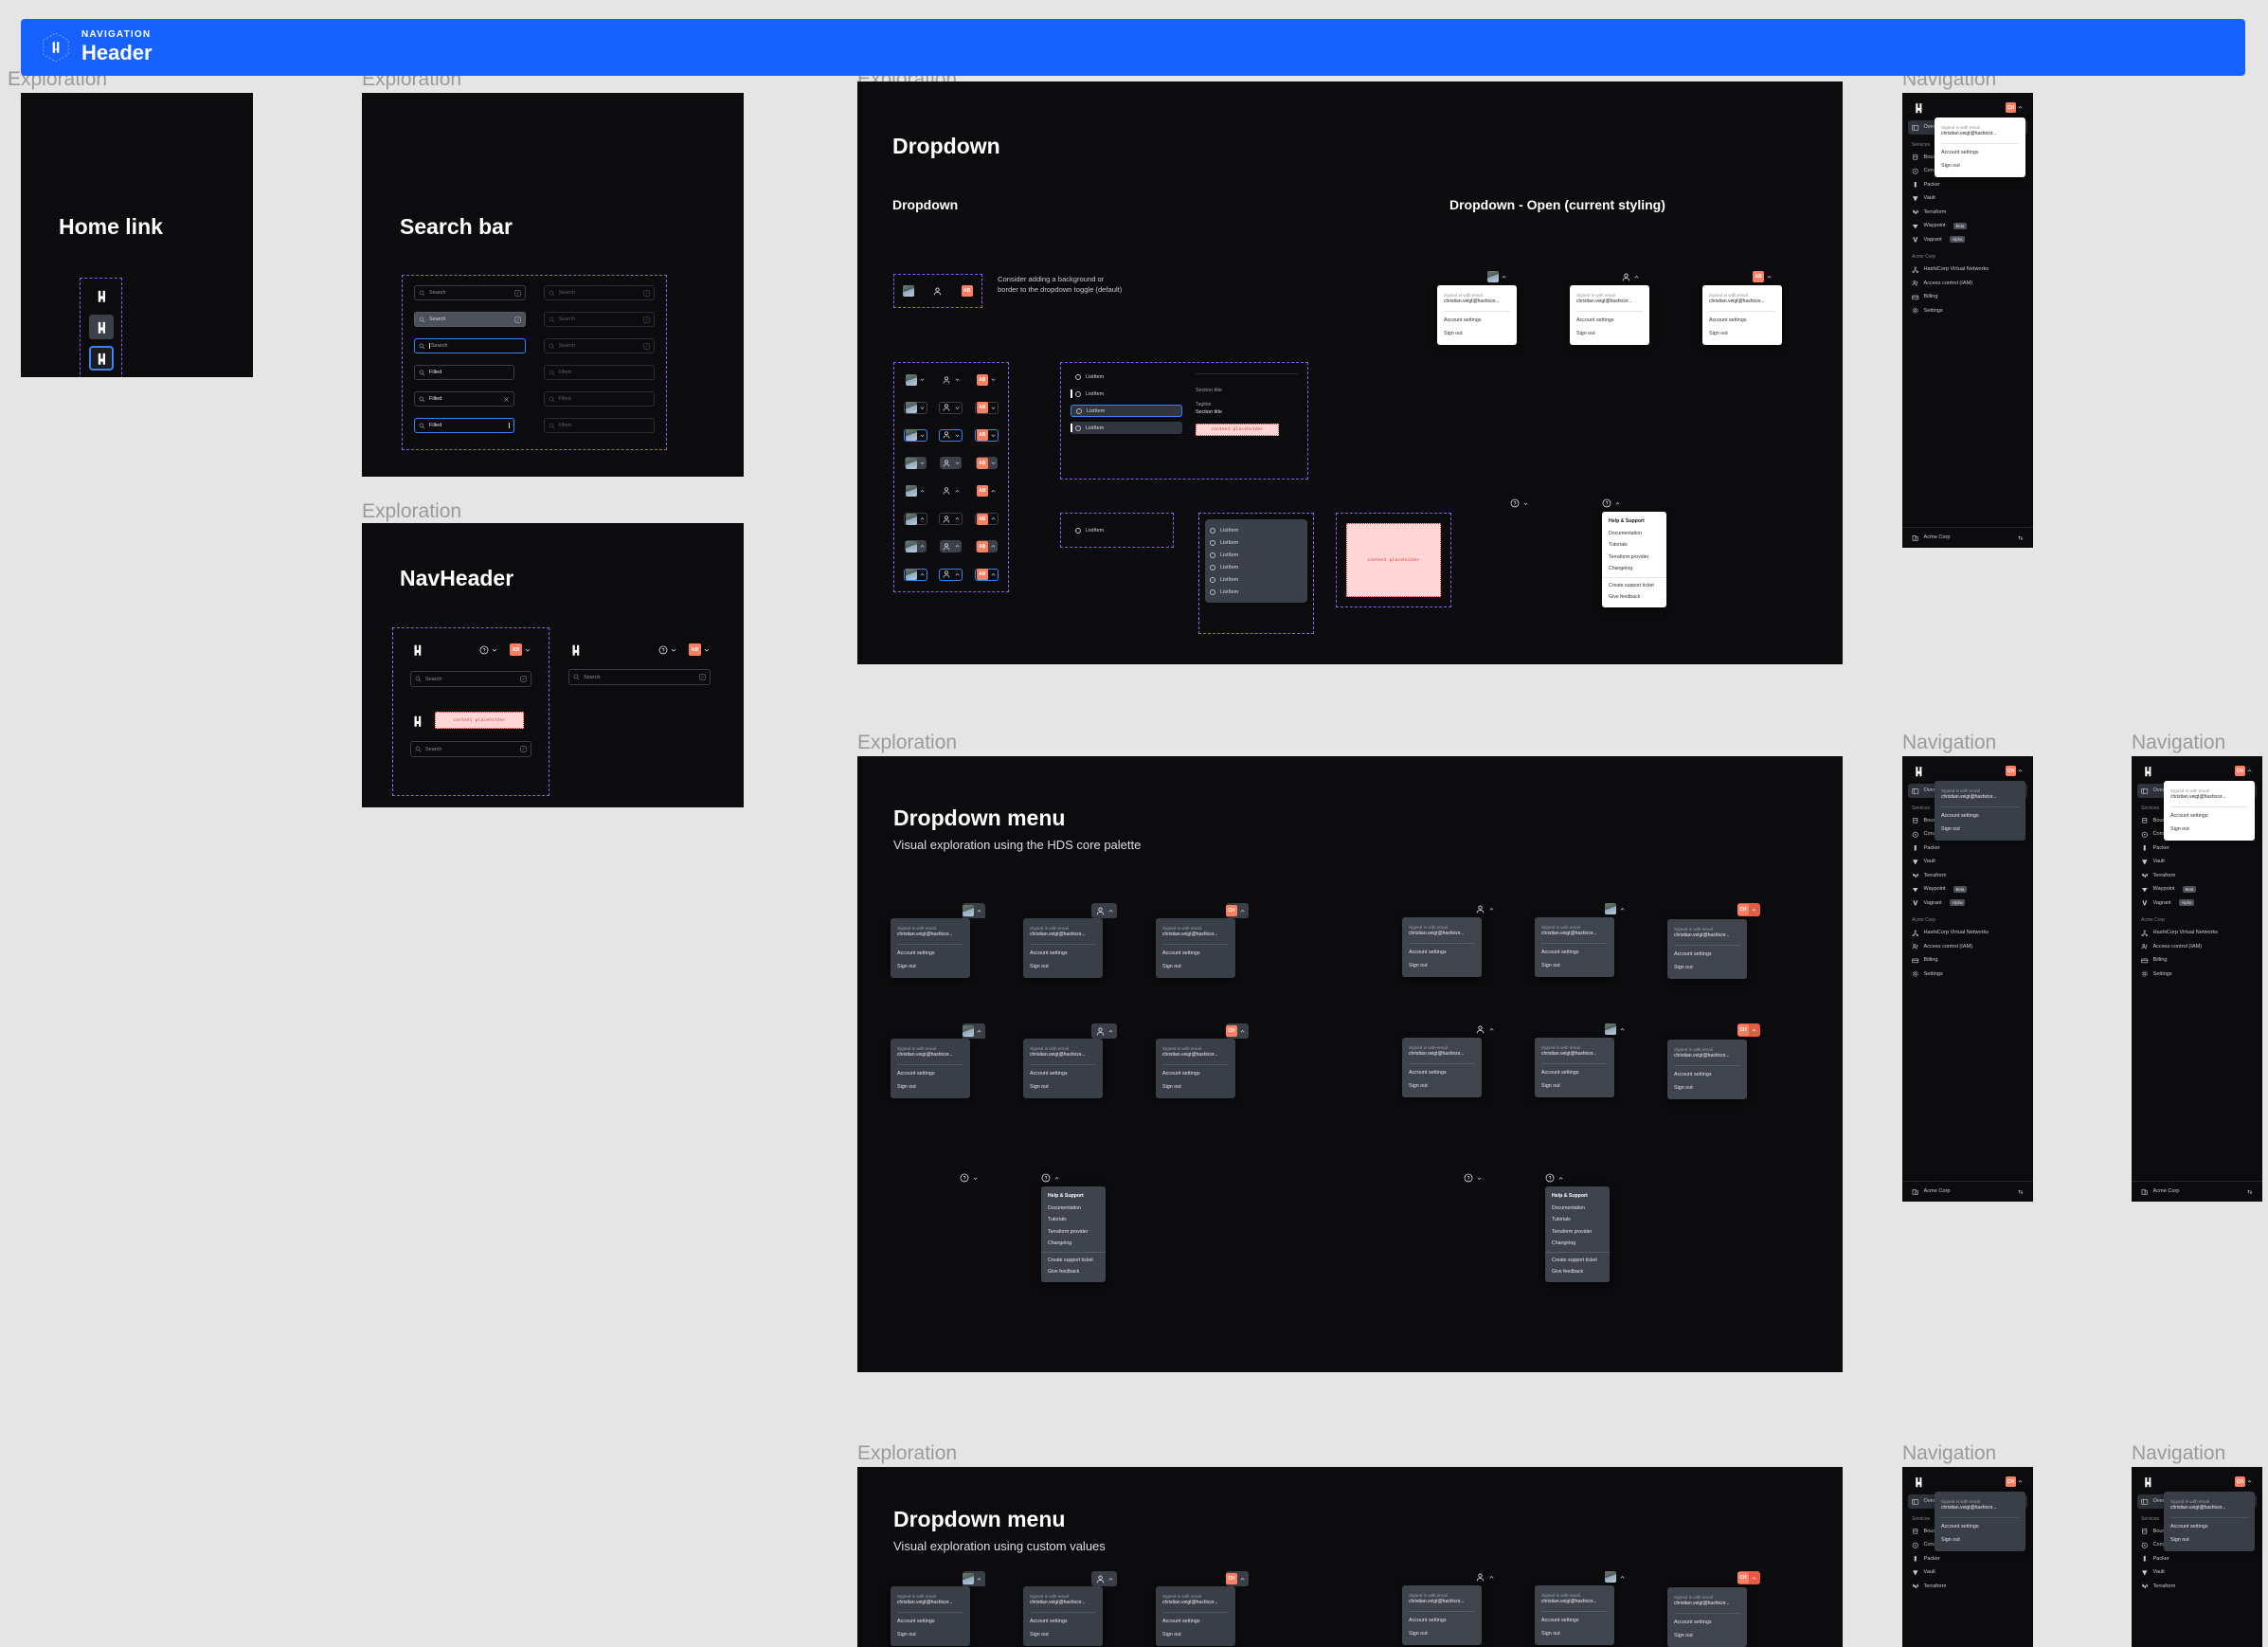  Describe the element at coordinates (986, 435) in the screenshot. I see `toggle-initials-focus: AB` at that location.